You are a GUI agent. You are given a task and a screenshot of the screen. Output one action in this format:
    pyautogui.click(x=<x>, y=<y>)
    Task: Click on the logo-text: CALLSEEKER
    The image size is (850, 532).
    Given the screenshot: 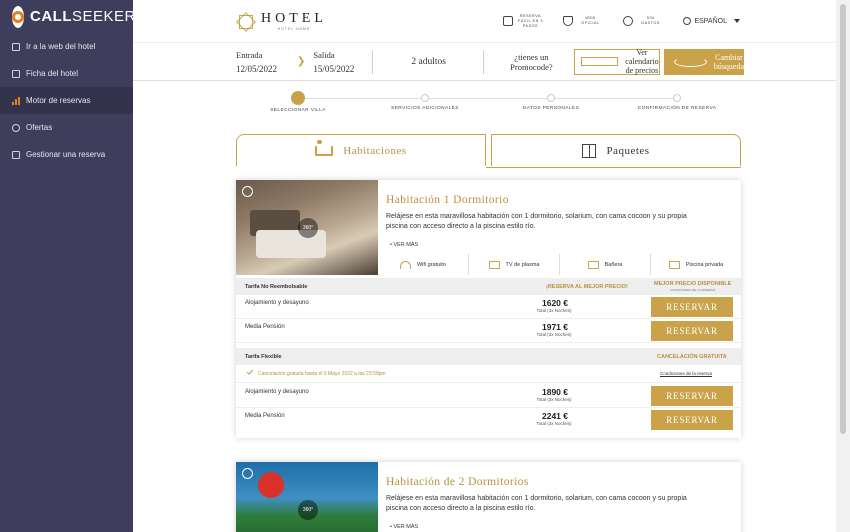 What is the action you would take?
    pyautogui.click(x=83, y=16)
    